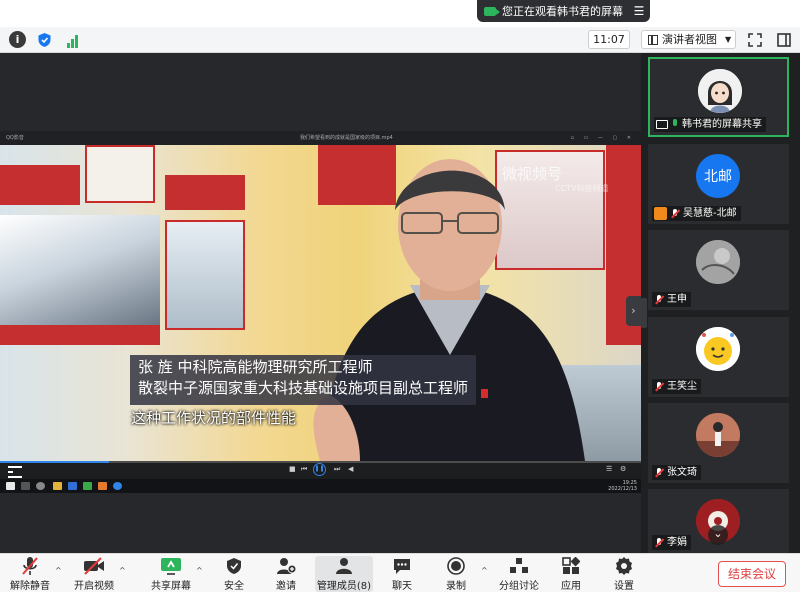  I want to click on share-banner-text: 您正在观看韩书君的屏幕, so click(562, 11).